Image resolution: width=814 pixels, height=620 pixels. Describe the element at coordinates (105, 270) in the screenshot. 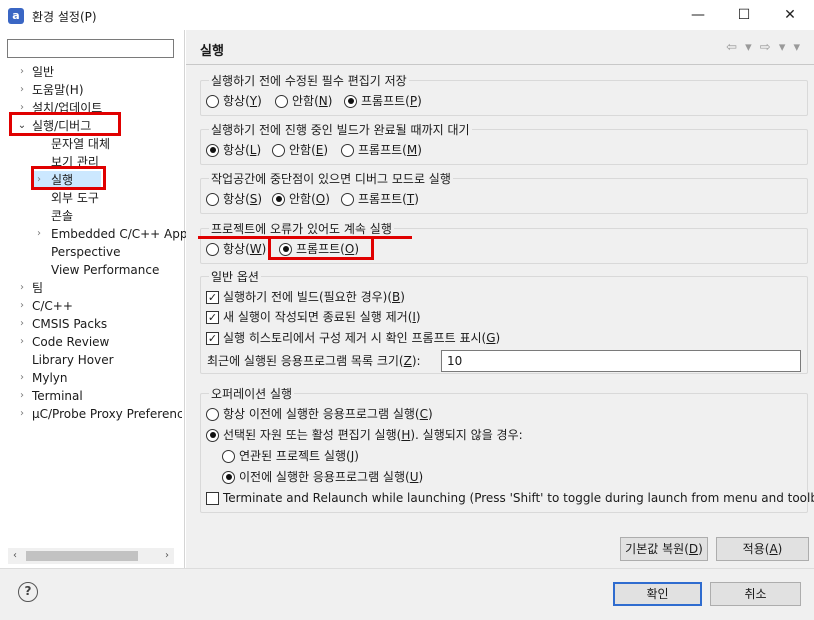

I see `tree-item-view-performance: View Performance` at that location.